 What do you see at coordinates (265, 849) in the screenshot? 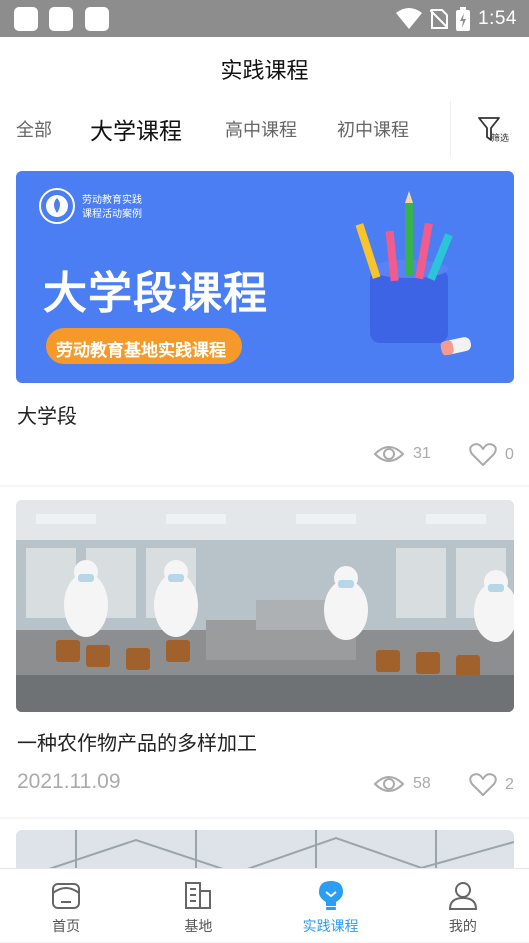
I see `course-photo` at bounding box center [265, 849].